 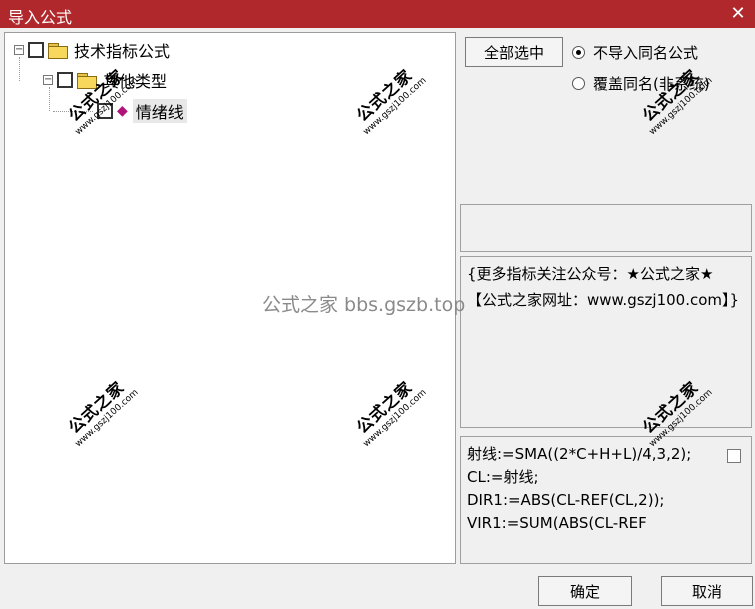 What do you see at coordinates (734, 456) in the screenshot?
I see `preview-checkbox` at bounding box center [734, 456].